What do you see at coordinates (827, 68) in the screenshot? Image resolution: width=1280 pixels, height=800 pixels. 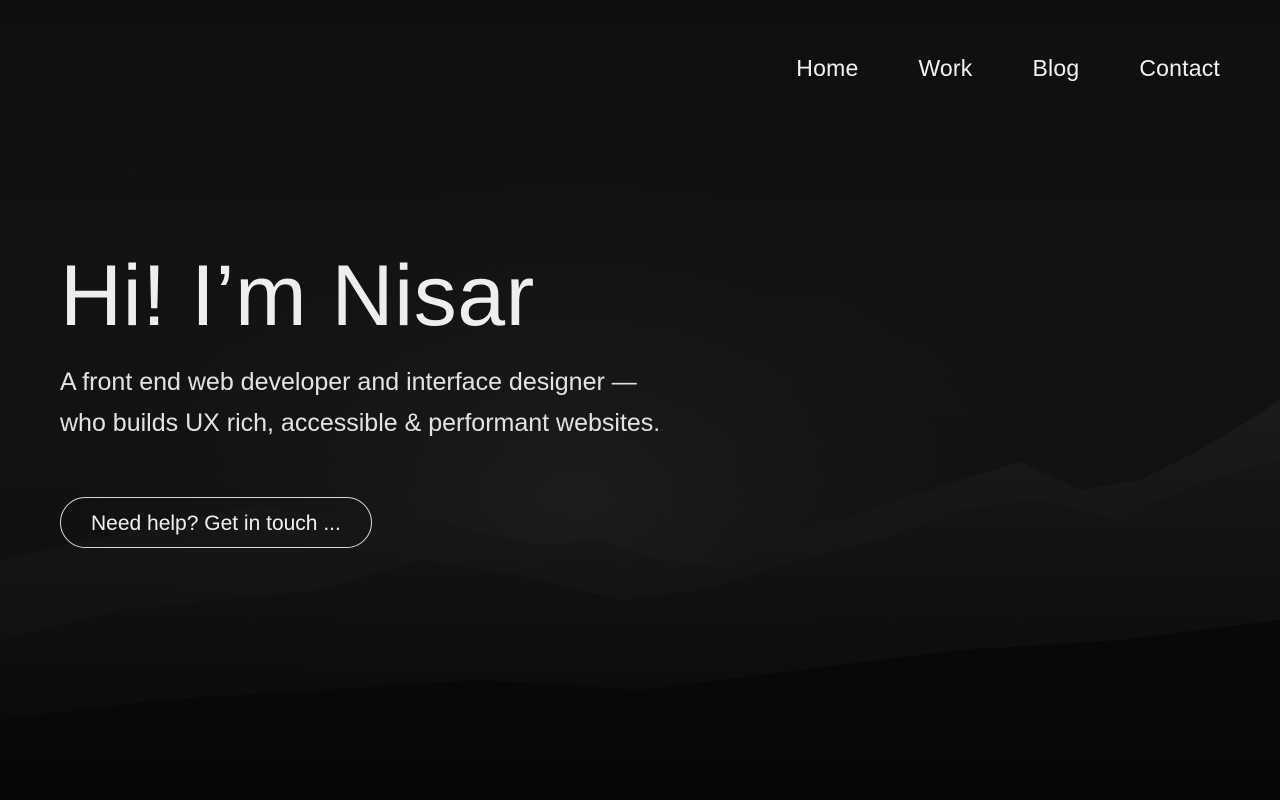 I see `nav-item-home: Home` at bounding box center [827, 68].